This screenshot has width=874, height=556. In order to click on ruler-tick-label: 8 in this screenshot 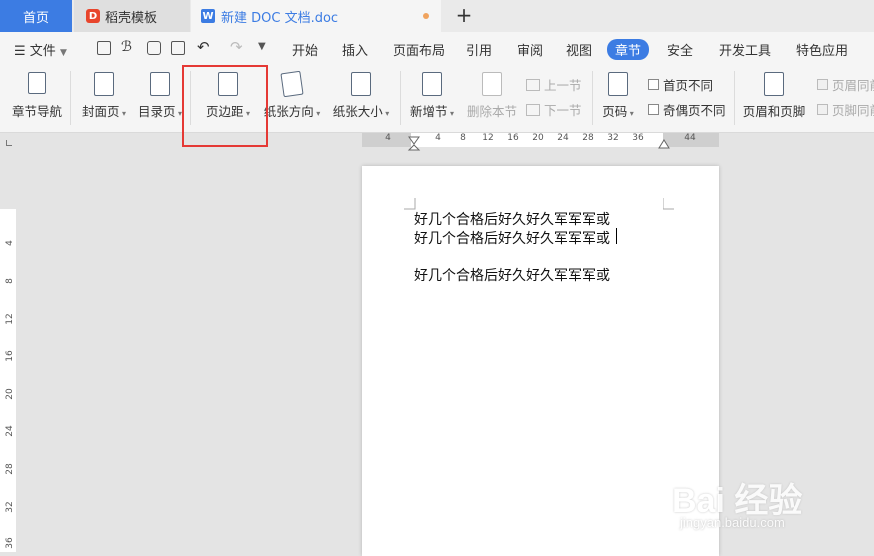, I will do `click(463, 138)`.